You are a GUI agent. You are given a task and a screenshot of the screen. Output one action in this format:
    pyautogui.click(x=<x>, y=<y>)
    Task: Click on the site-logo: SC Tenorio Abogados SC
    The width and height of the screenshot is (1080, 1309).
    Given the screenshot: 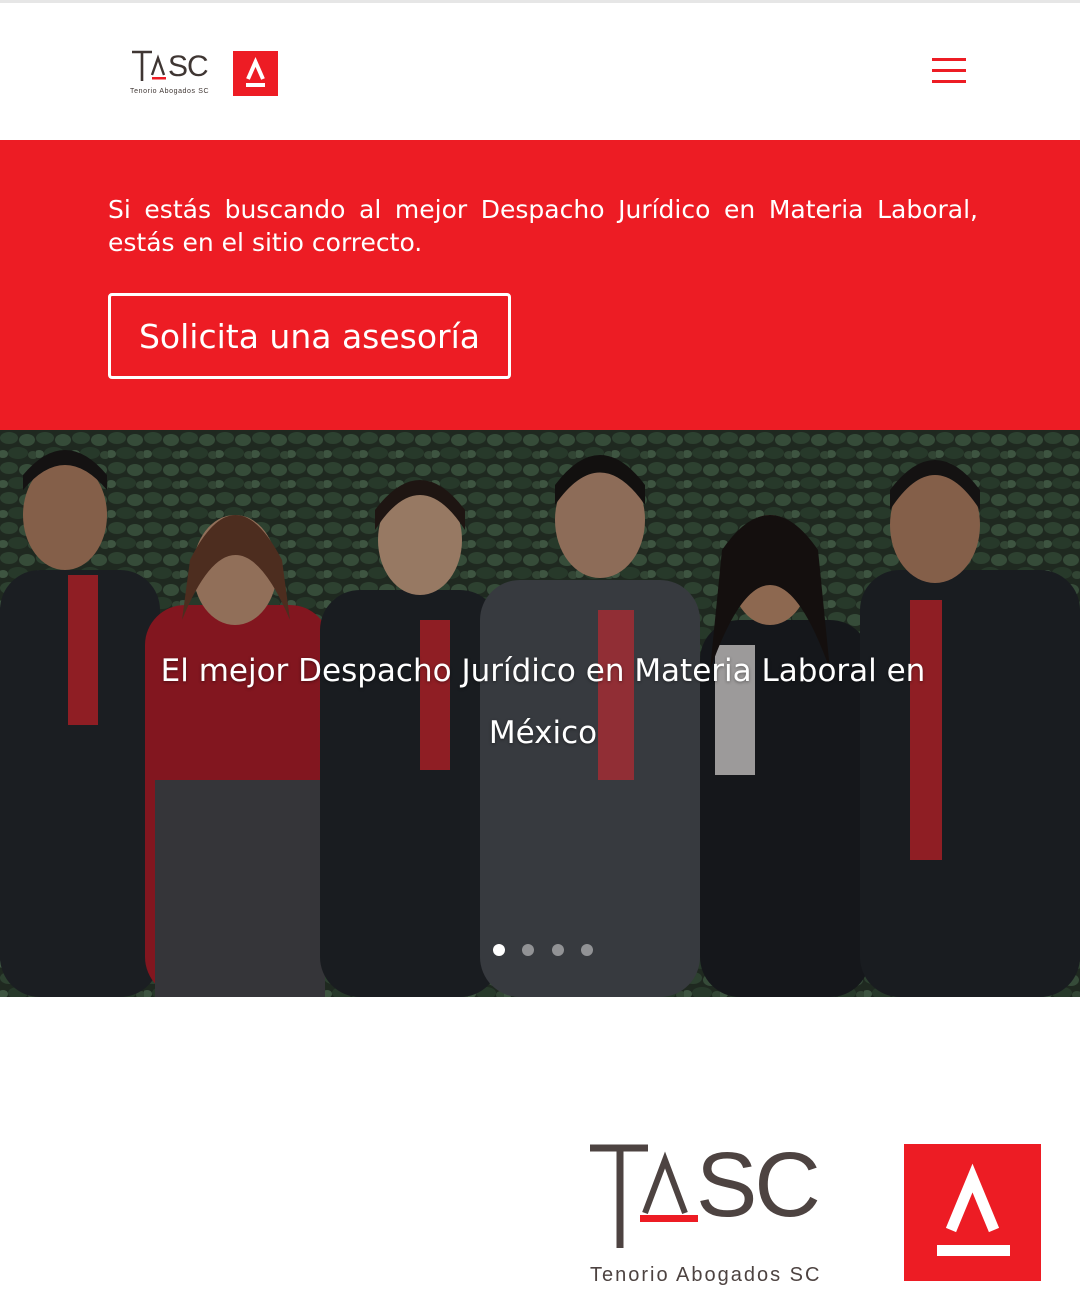 What is the action you would take?
    pyautogui.click(x=205, y=73)
    